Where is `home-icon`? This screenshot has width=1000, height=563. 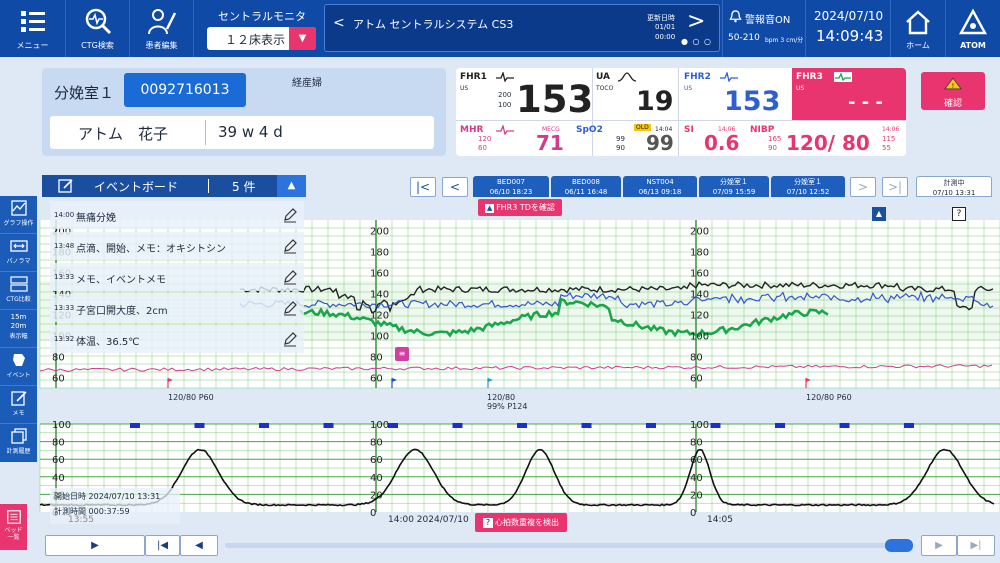 home-icon is located at coordinates (918, 21).